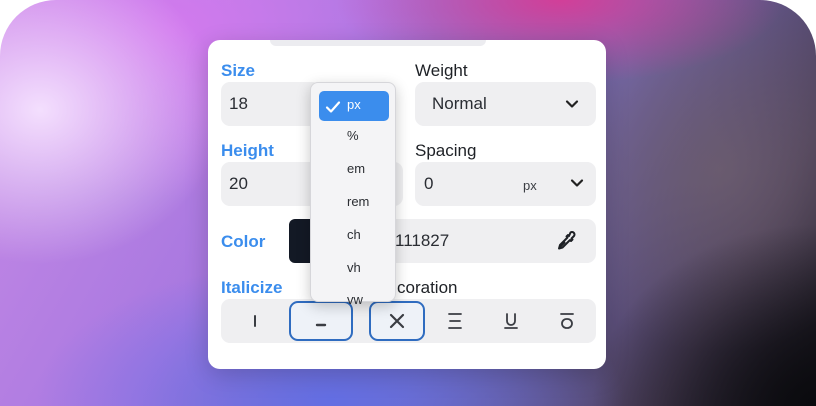 Image resolution: width=816 pixels, height=406 pixels. Describe the element at coordinates (252, 287) in the screenshot. I see `italicize-label: Italicize` at that location.